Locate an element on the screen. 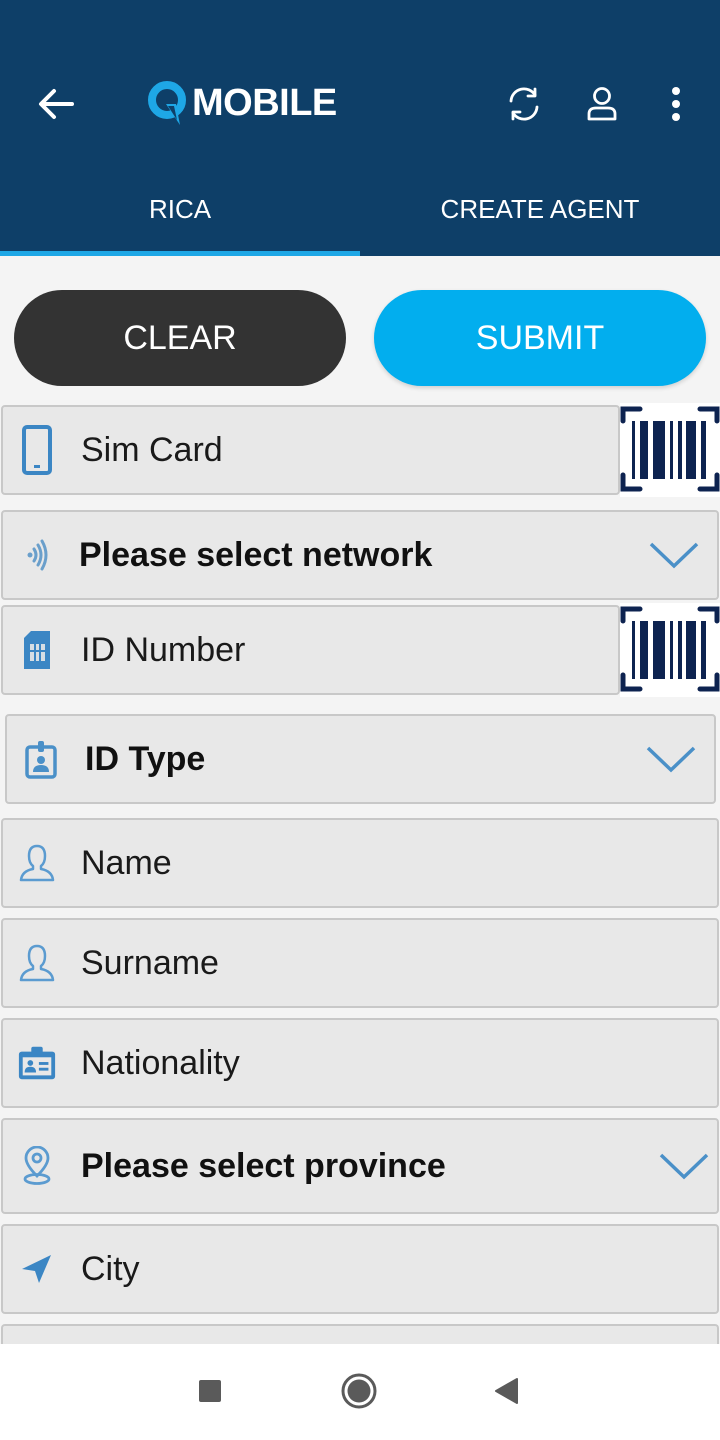 Image resolution: width=720 pixels, height=1440 pixels. id-card-icon is located at coordinates (37, 1063).